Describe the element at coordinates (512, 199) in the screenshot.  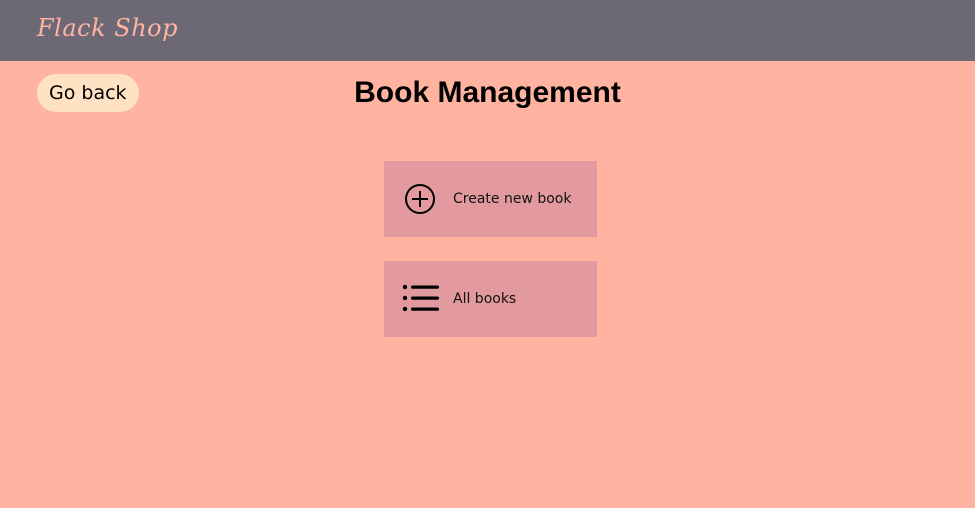
I see `create-book-label: Create new book` at that location.